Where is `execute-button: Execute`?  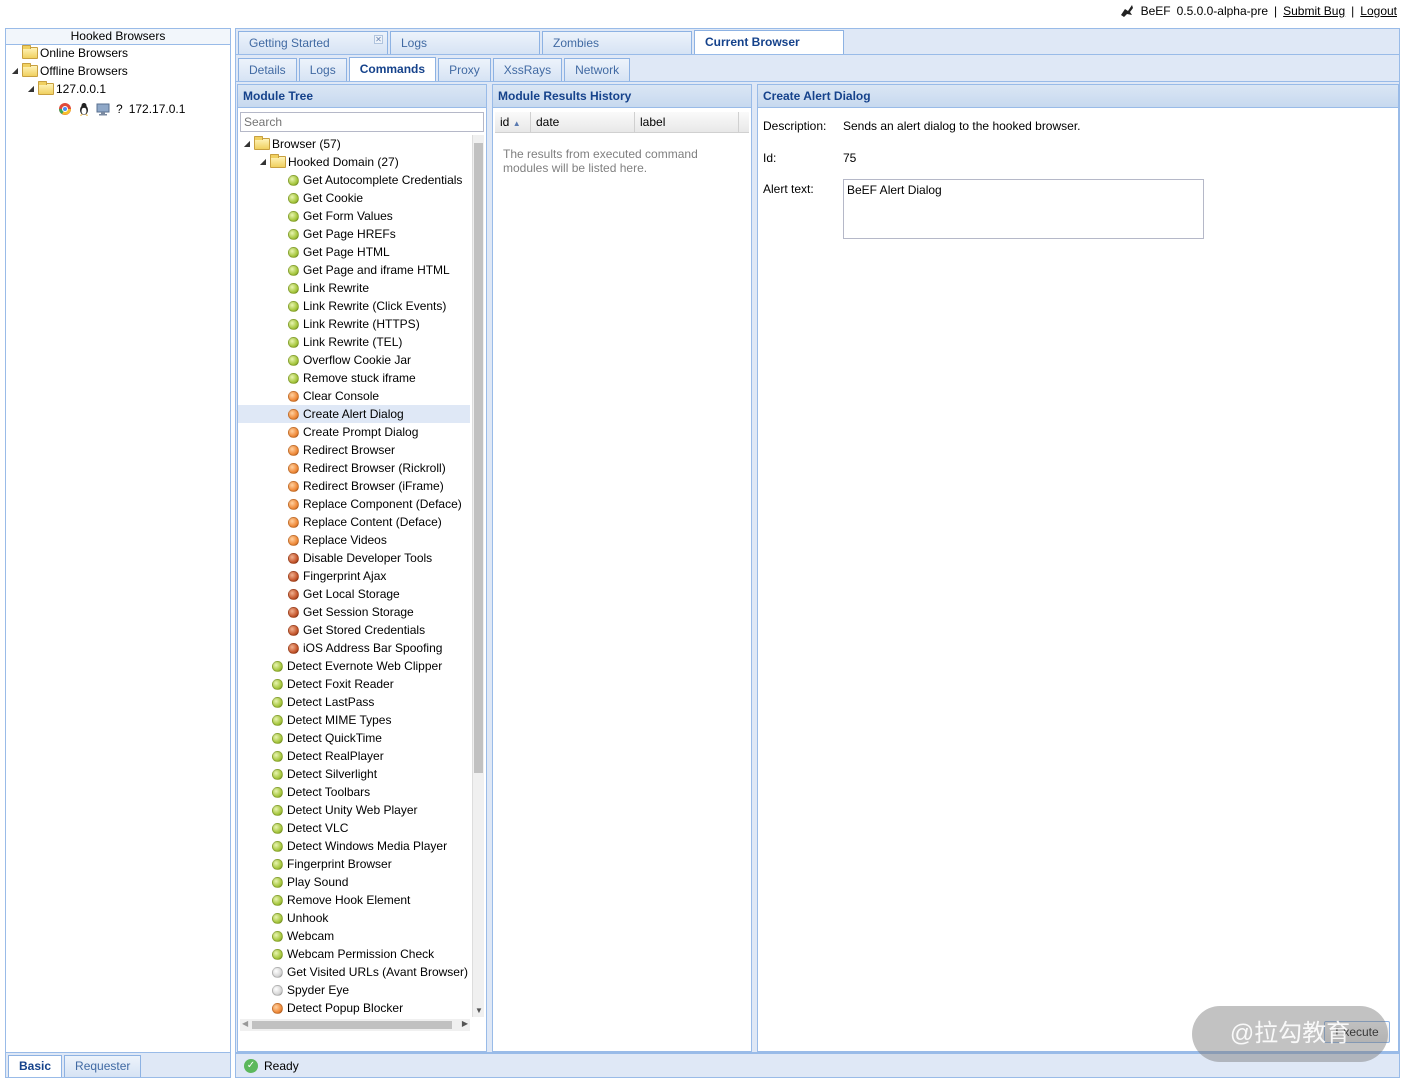 execute-button: Execute is located at coordinates (1357, 1032).